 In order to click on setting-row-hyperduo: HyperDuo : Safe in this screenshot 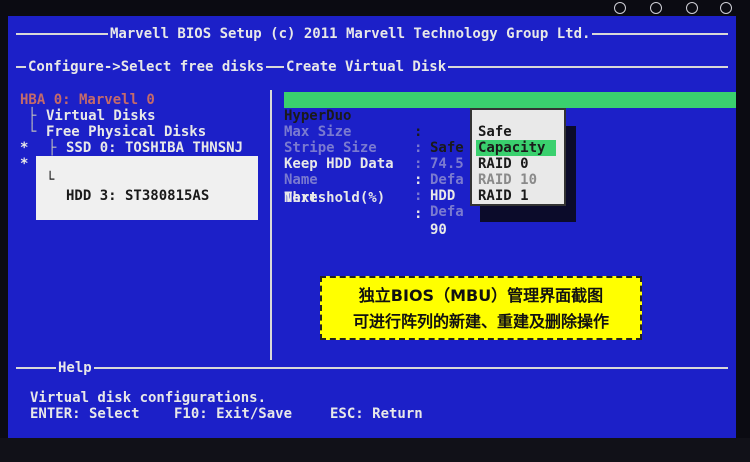, I will do `click(510, 124)`.